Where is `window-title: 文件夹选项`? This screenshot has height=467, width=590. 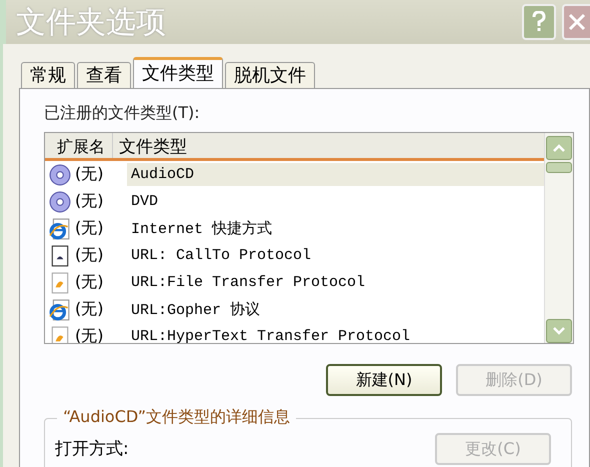 window-title: 文件夹选项 is located at coordinates (91, 23).